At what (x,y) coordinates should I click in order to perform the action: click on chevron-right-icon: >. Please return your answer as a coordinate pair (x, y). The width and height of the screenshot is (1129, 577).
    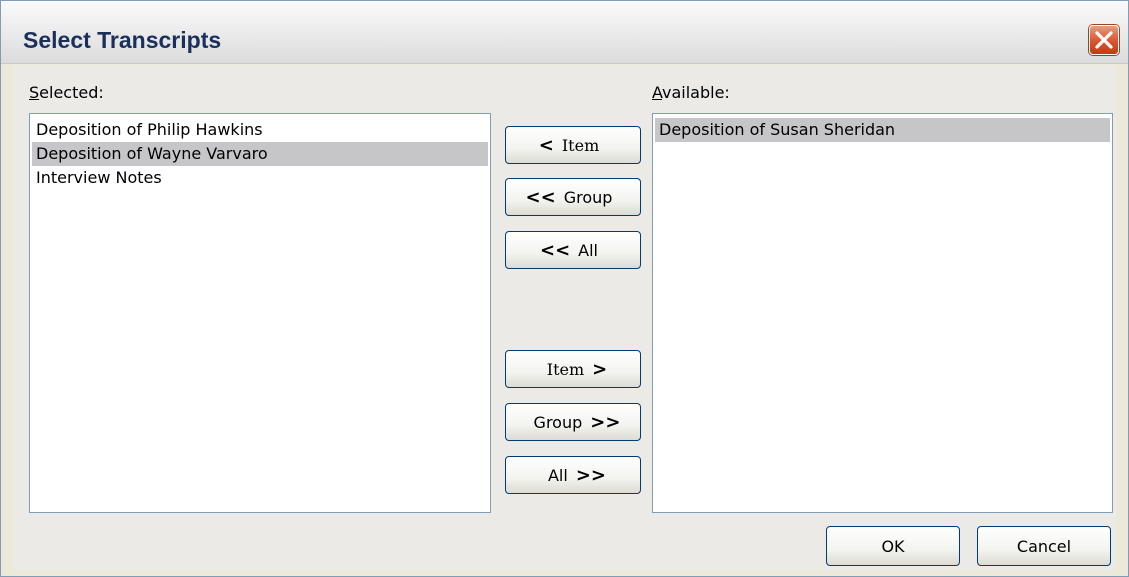
    Looking at the image, I should click on (600, 369).